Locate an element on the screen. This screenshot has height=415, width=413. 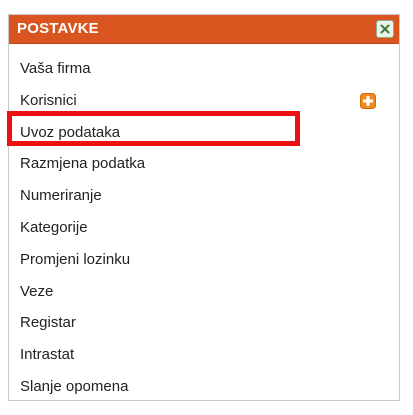
menu-item-numeriranje: Numeriranje is located at coordinates (204, 196).